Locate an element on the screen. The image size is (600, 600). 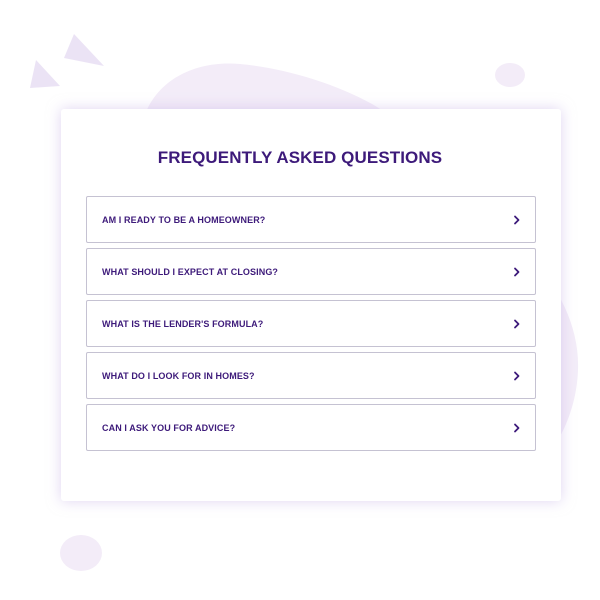
faq-question: AM I READY TO BE A HOMEOWNER? is located at coordinates (184, 219).